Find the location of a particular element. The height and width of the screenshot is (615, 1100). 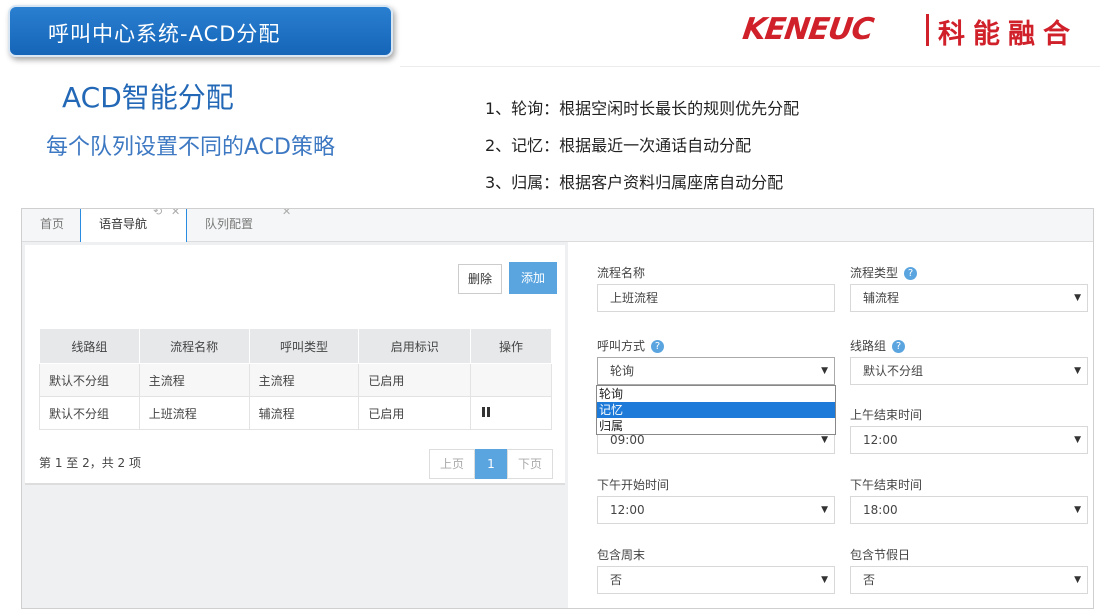

am-end-label: 上午结束时间 is located at coordinates (886, 415).